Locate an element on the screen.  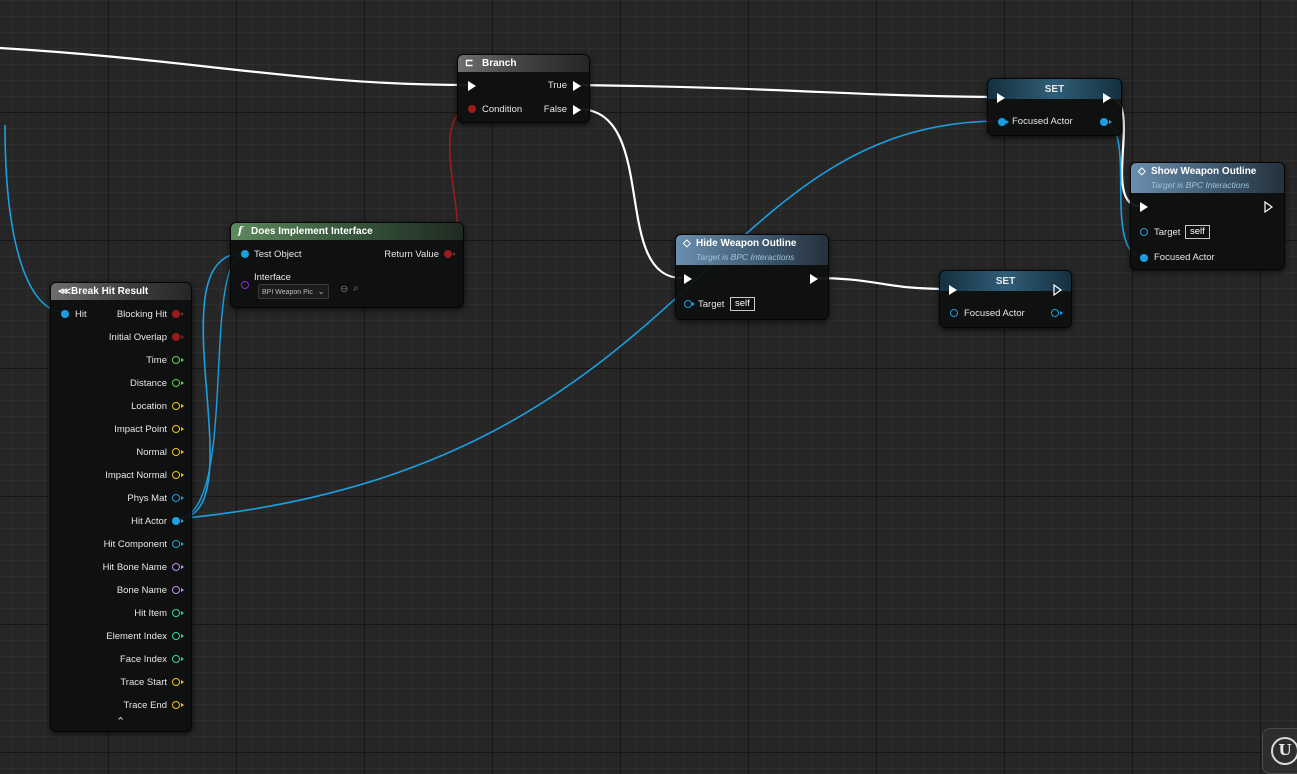
hide-weapon-exec-in-pin is located at coordinates (688, 279).